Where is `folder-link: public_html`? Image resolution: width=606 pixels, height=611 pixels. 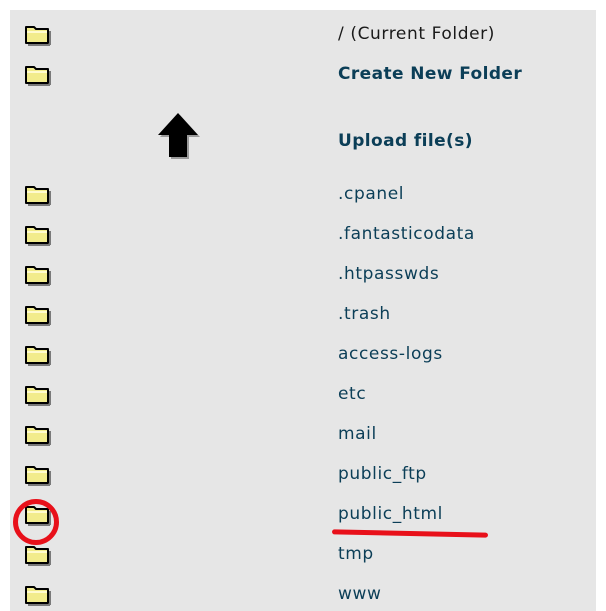
folder-link: public_html is located at coordinates (390, 514).